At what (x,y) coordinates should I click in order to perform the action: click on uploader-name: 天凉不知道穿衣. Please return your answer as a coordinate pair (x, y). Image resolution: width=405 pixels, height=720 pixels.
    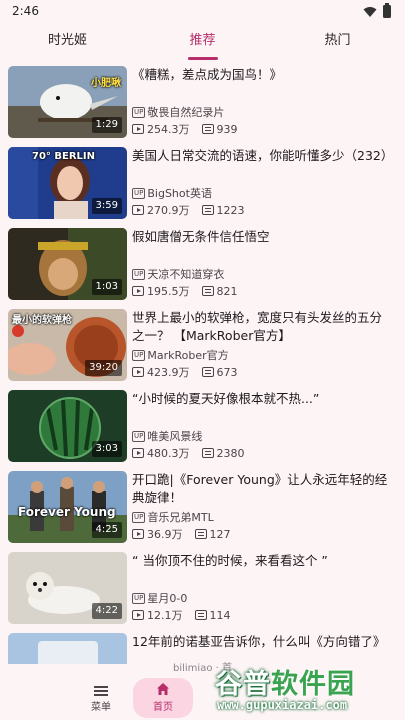
    Looking at the image, I should click on (186, 274).